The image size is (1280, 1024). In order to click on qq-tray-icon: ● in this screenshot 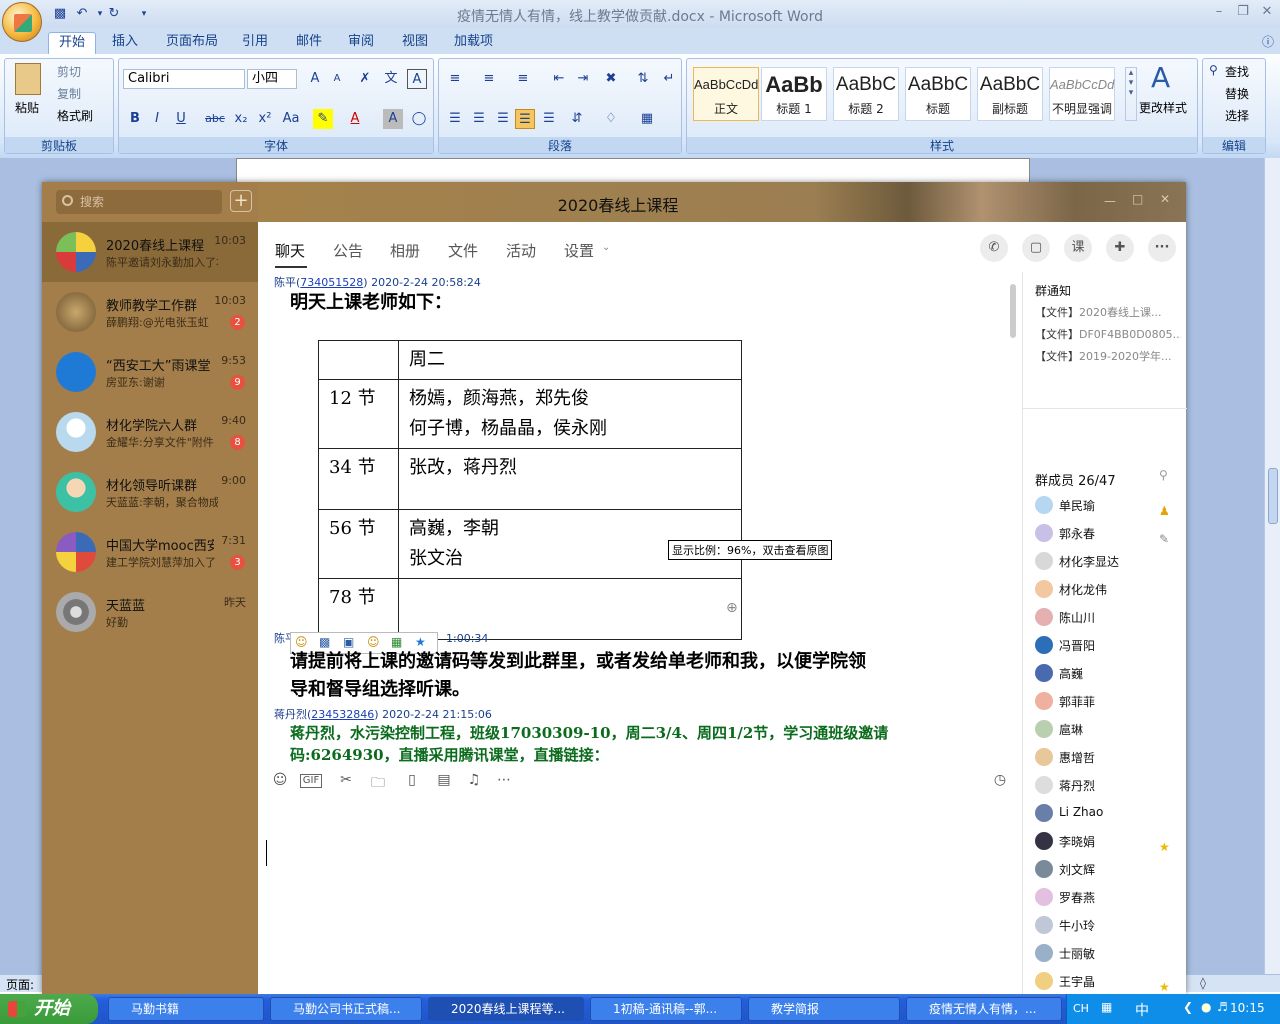, I will do `click(1206, 1007)`.